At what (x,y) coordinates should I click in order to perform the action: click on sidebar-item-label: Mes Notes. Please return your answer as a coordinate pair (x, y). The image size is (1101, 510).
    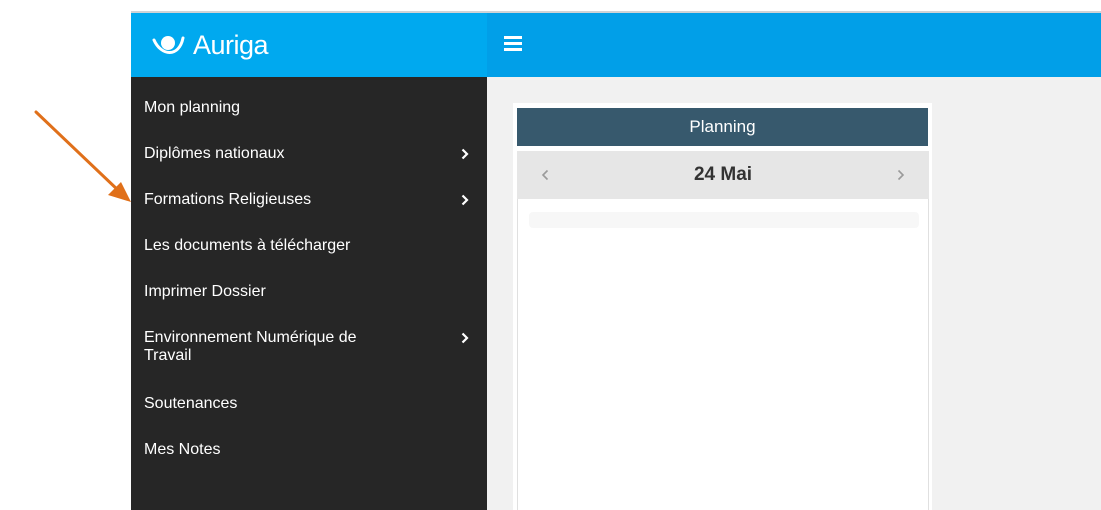
    Looking at the image, I should click on (182, 449).